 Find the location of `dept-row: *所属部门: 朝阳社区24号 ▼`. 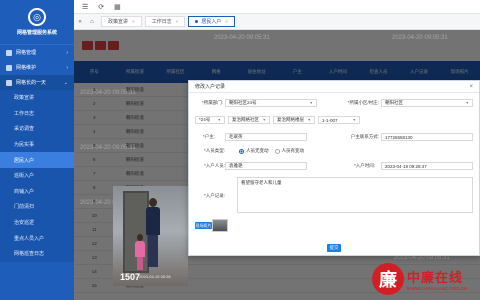

dept-row: *所属部门: 朝阳社区24号 ▼ is located at coordinates (256, 103).